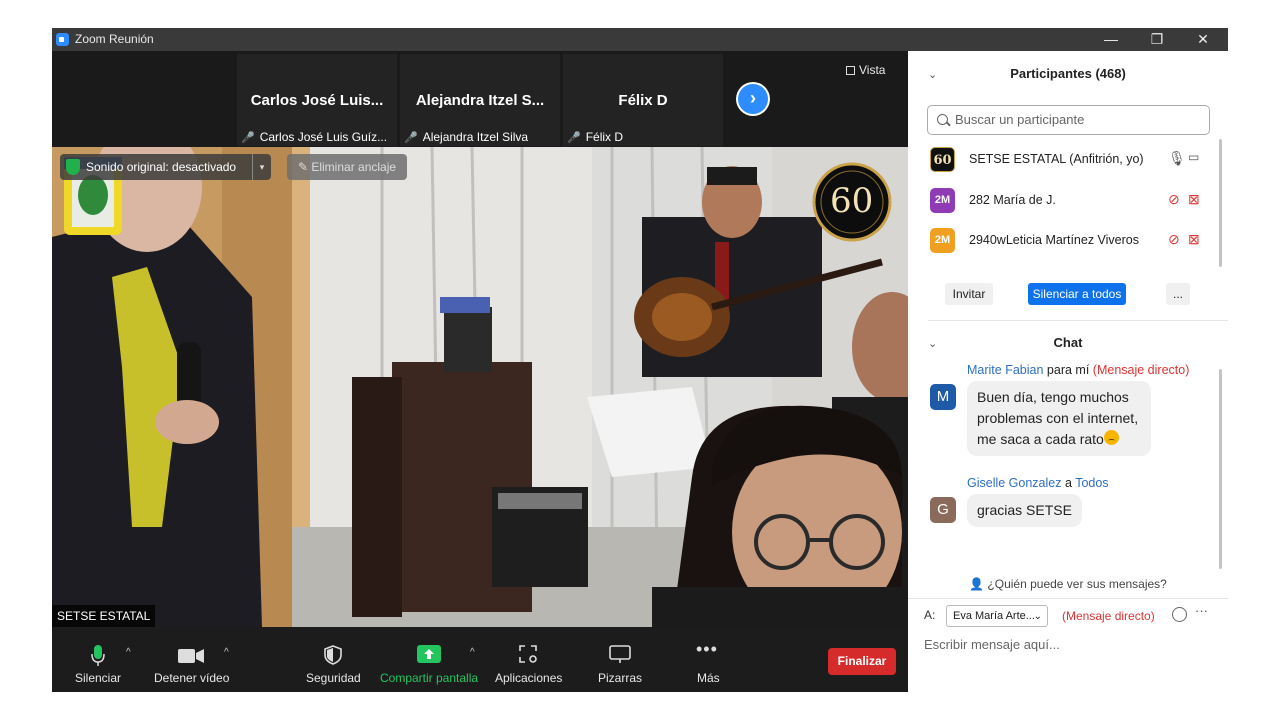 The image size is (1280, 720). Describe the element at coordinates (1068, 342) in the screenshot. I see `chat-header: Chat` at that location.